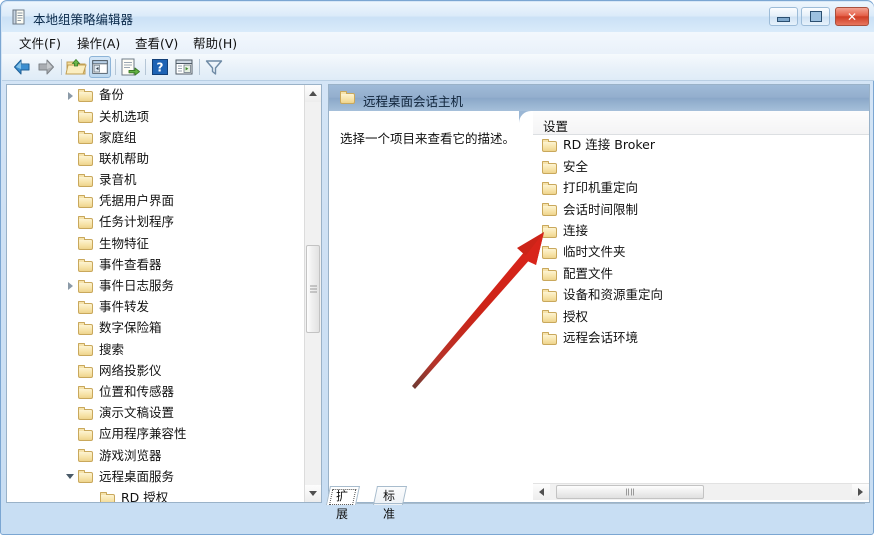  I want to click on tree-item-16: 应用程序兼容性, so click(155, 434).